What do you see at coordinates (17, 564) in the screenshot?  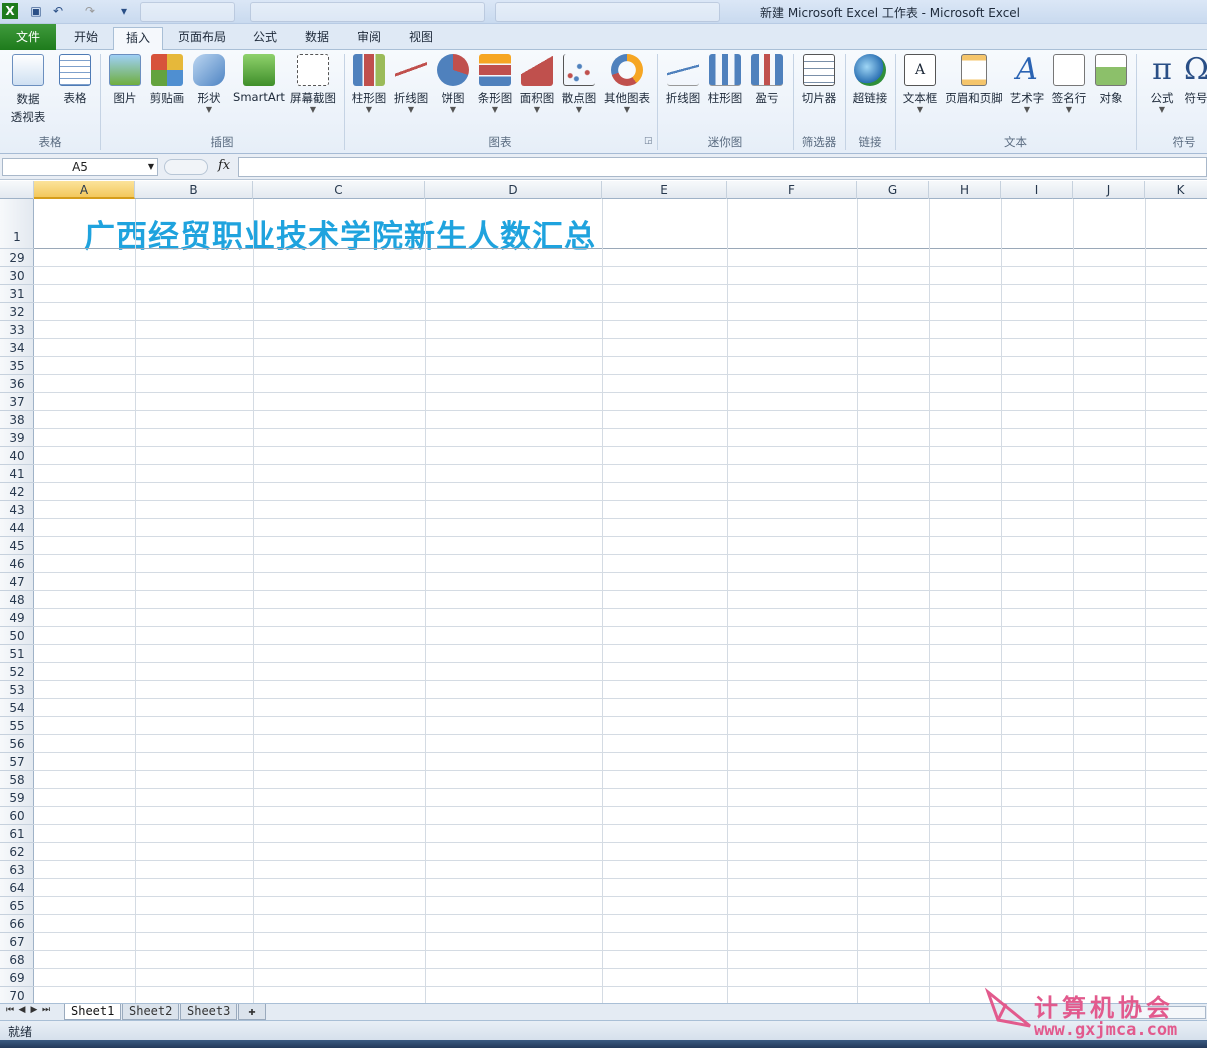 I see `row-header: 46` at bounding box center [17, 564].